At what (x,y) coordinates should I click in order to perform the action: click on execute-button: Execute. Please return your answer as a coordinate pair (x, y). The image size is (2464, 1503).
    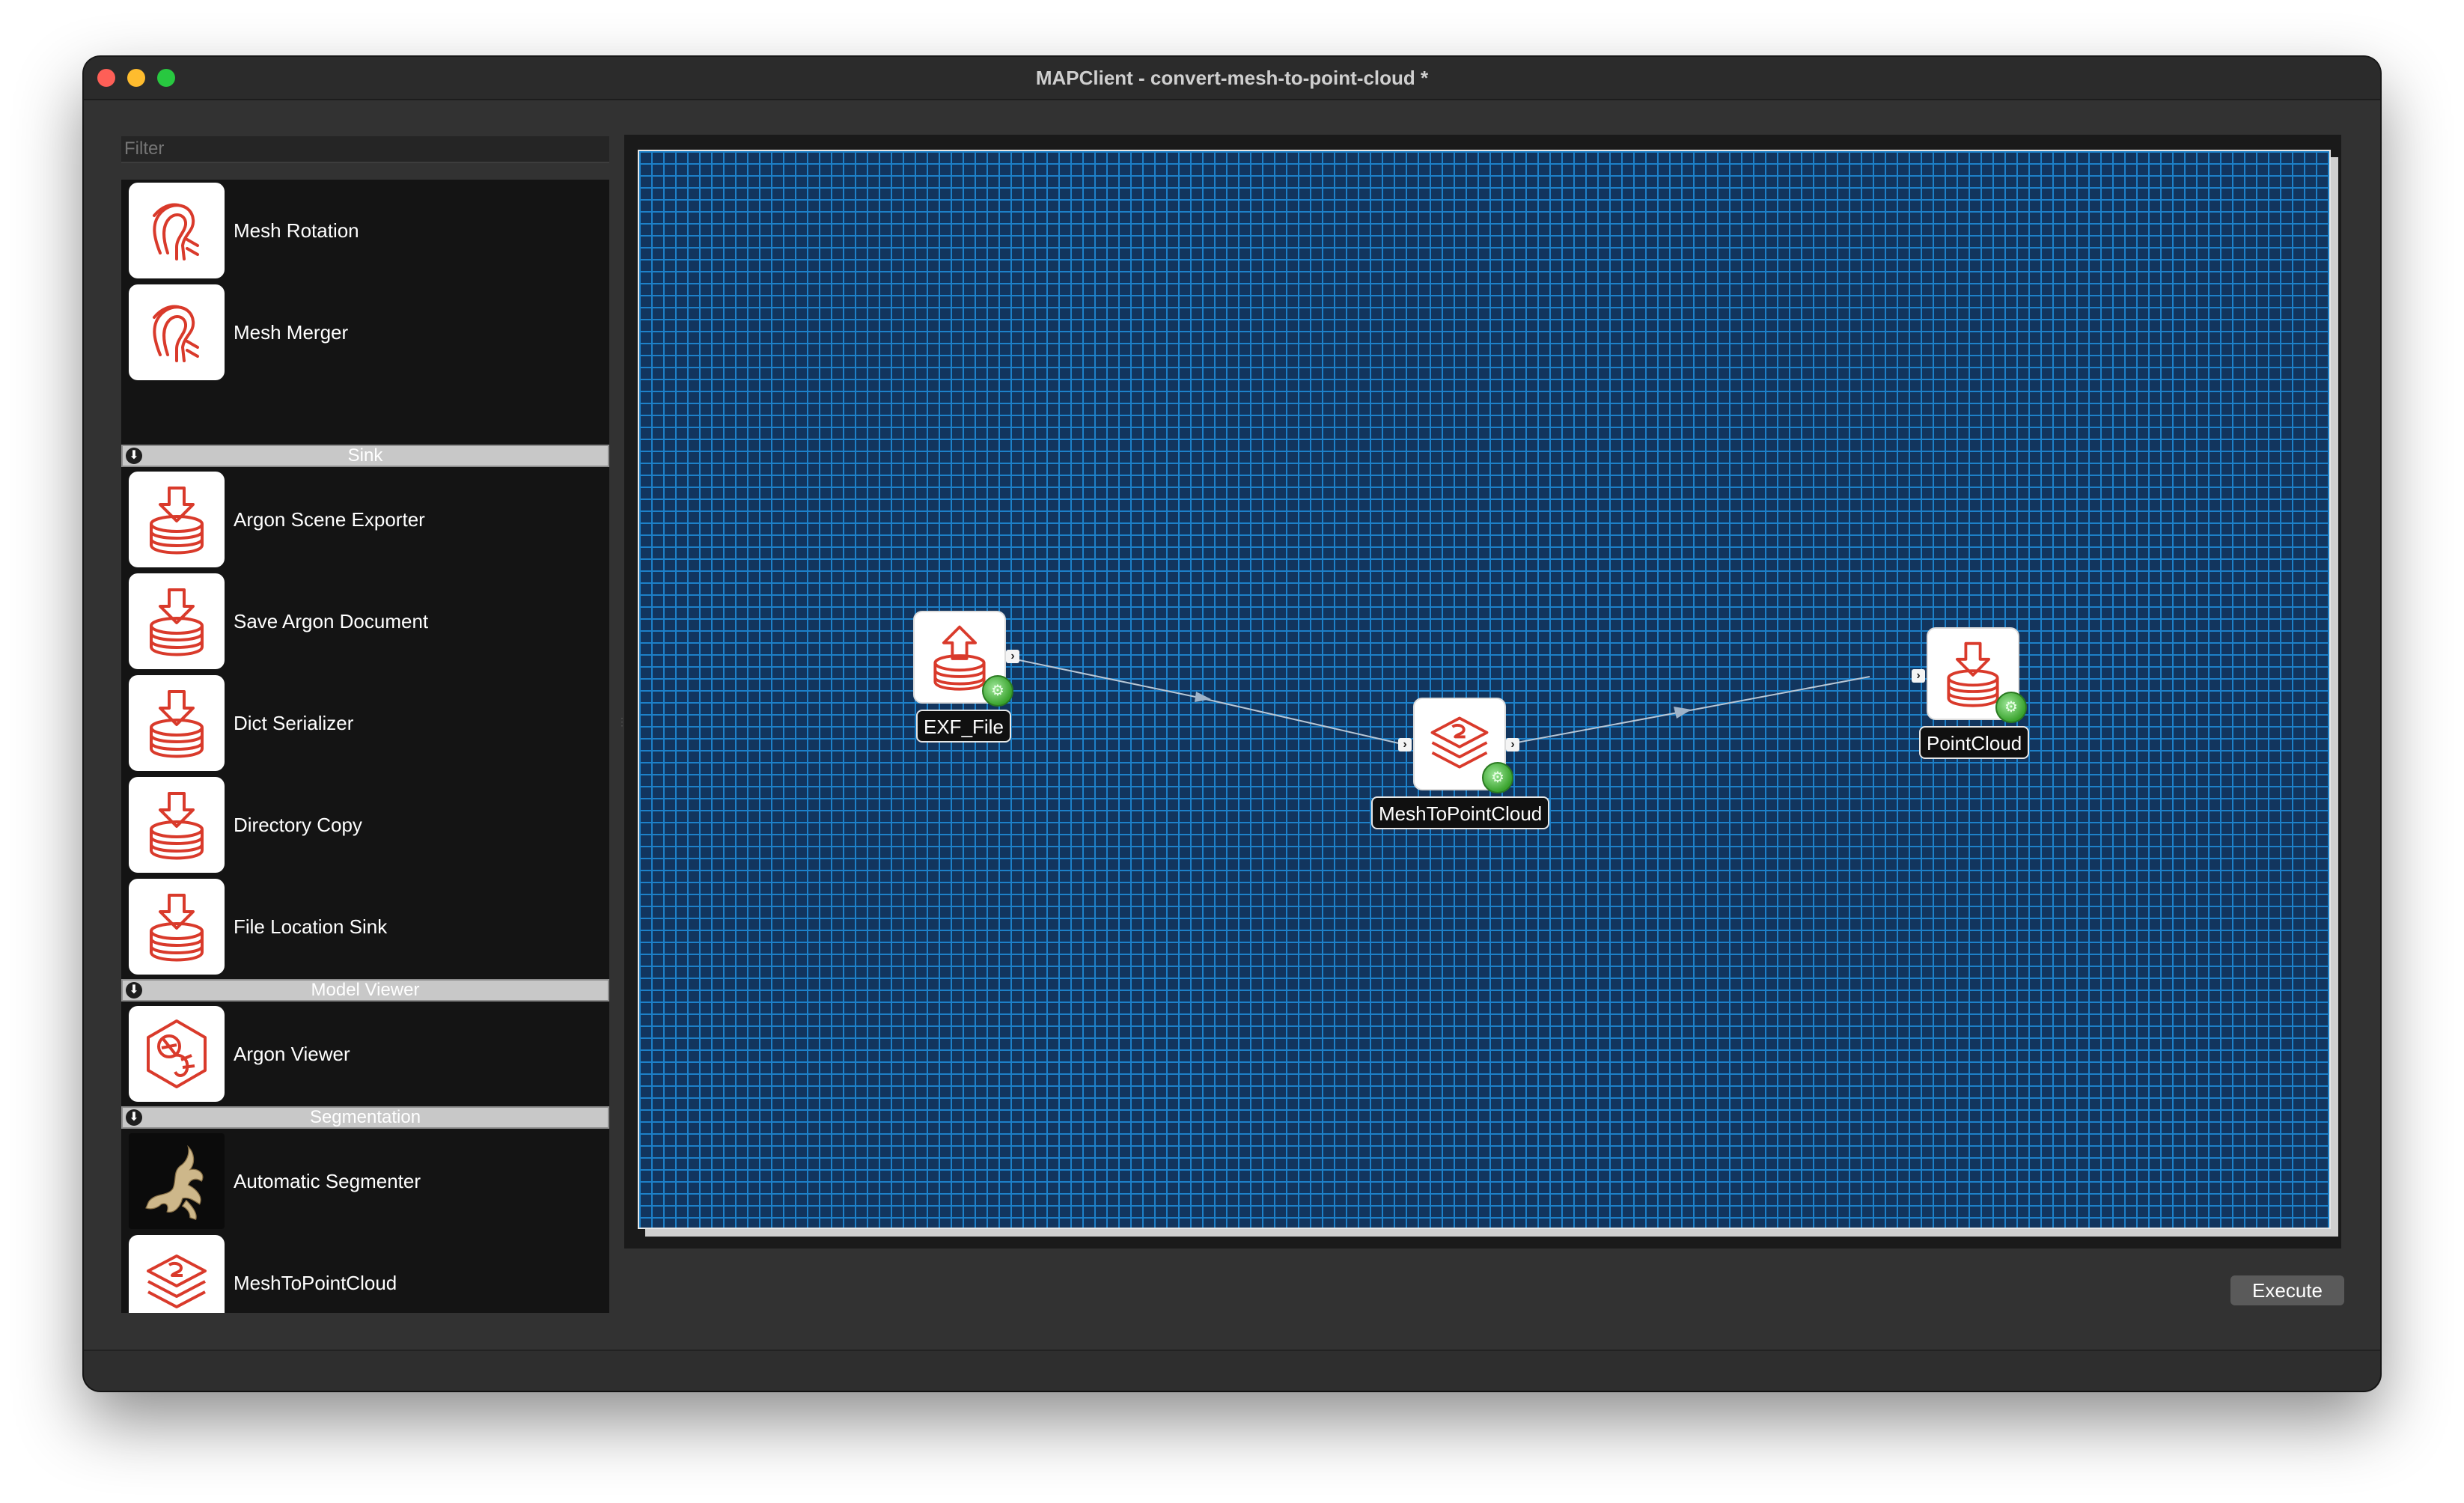
    Looking at the image, I should click on (2287, 1290).